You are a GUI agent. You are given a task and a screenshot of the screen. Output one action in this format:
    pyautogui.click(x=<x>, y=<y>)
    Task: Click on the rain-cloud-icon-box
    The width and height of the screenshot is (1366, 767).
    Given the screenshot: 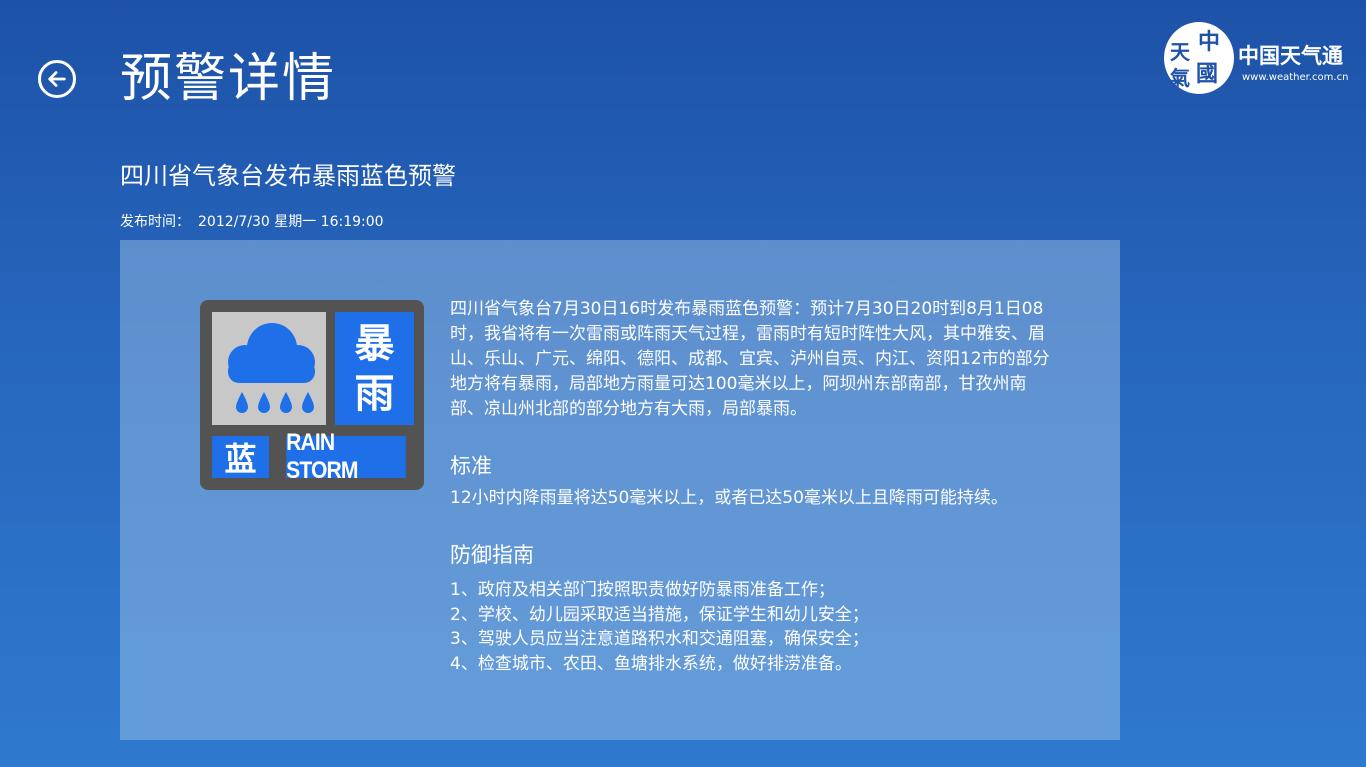 What is the action you would take?
    pyautogui.click(x=269, y=368)
    